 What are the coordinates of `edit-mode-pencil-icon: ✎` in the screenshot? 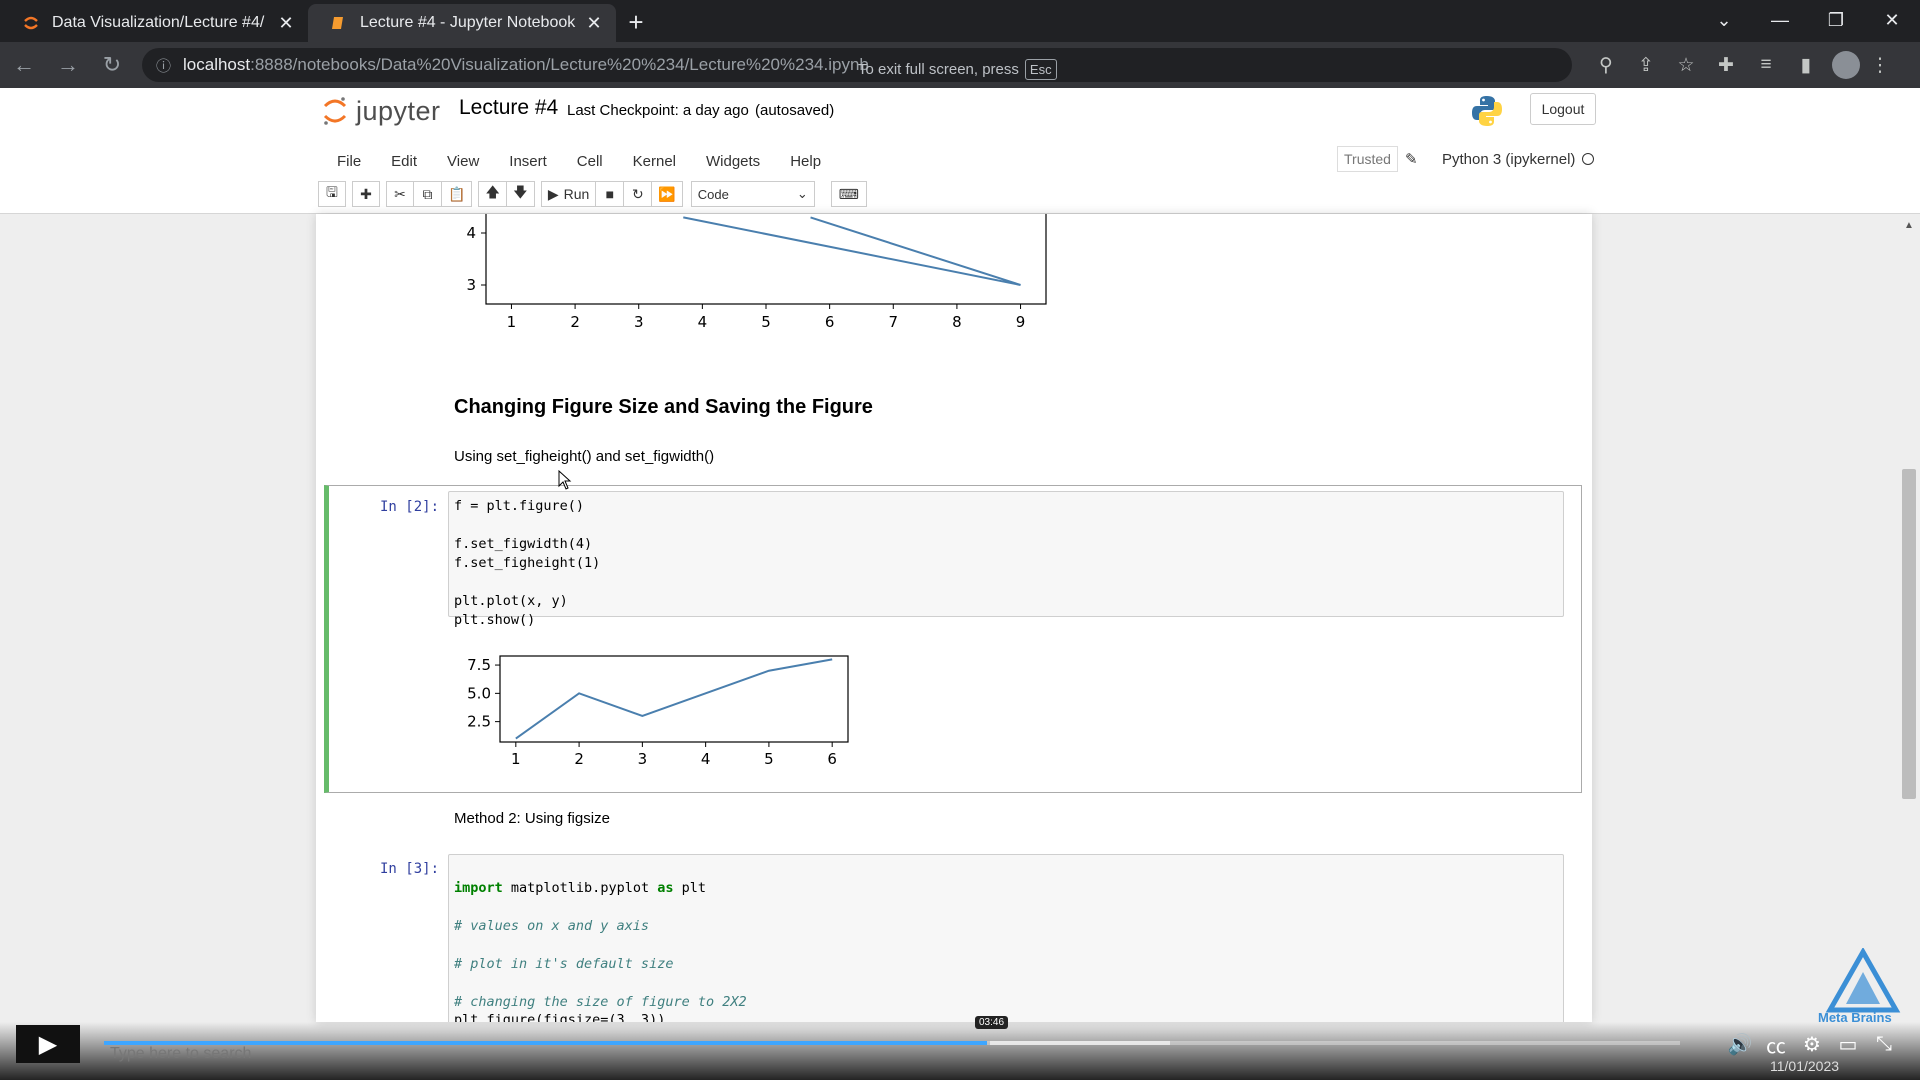 It's located at (1411, 159).